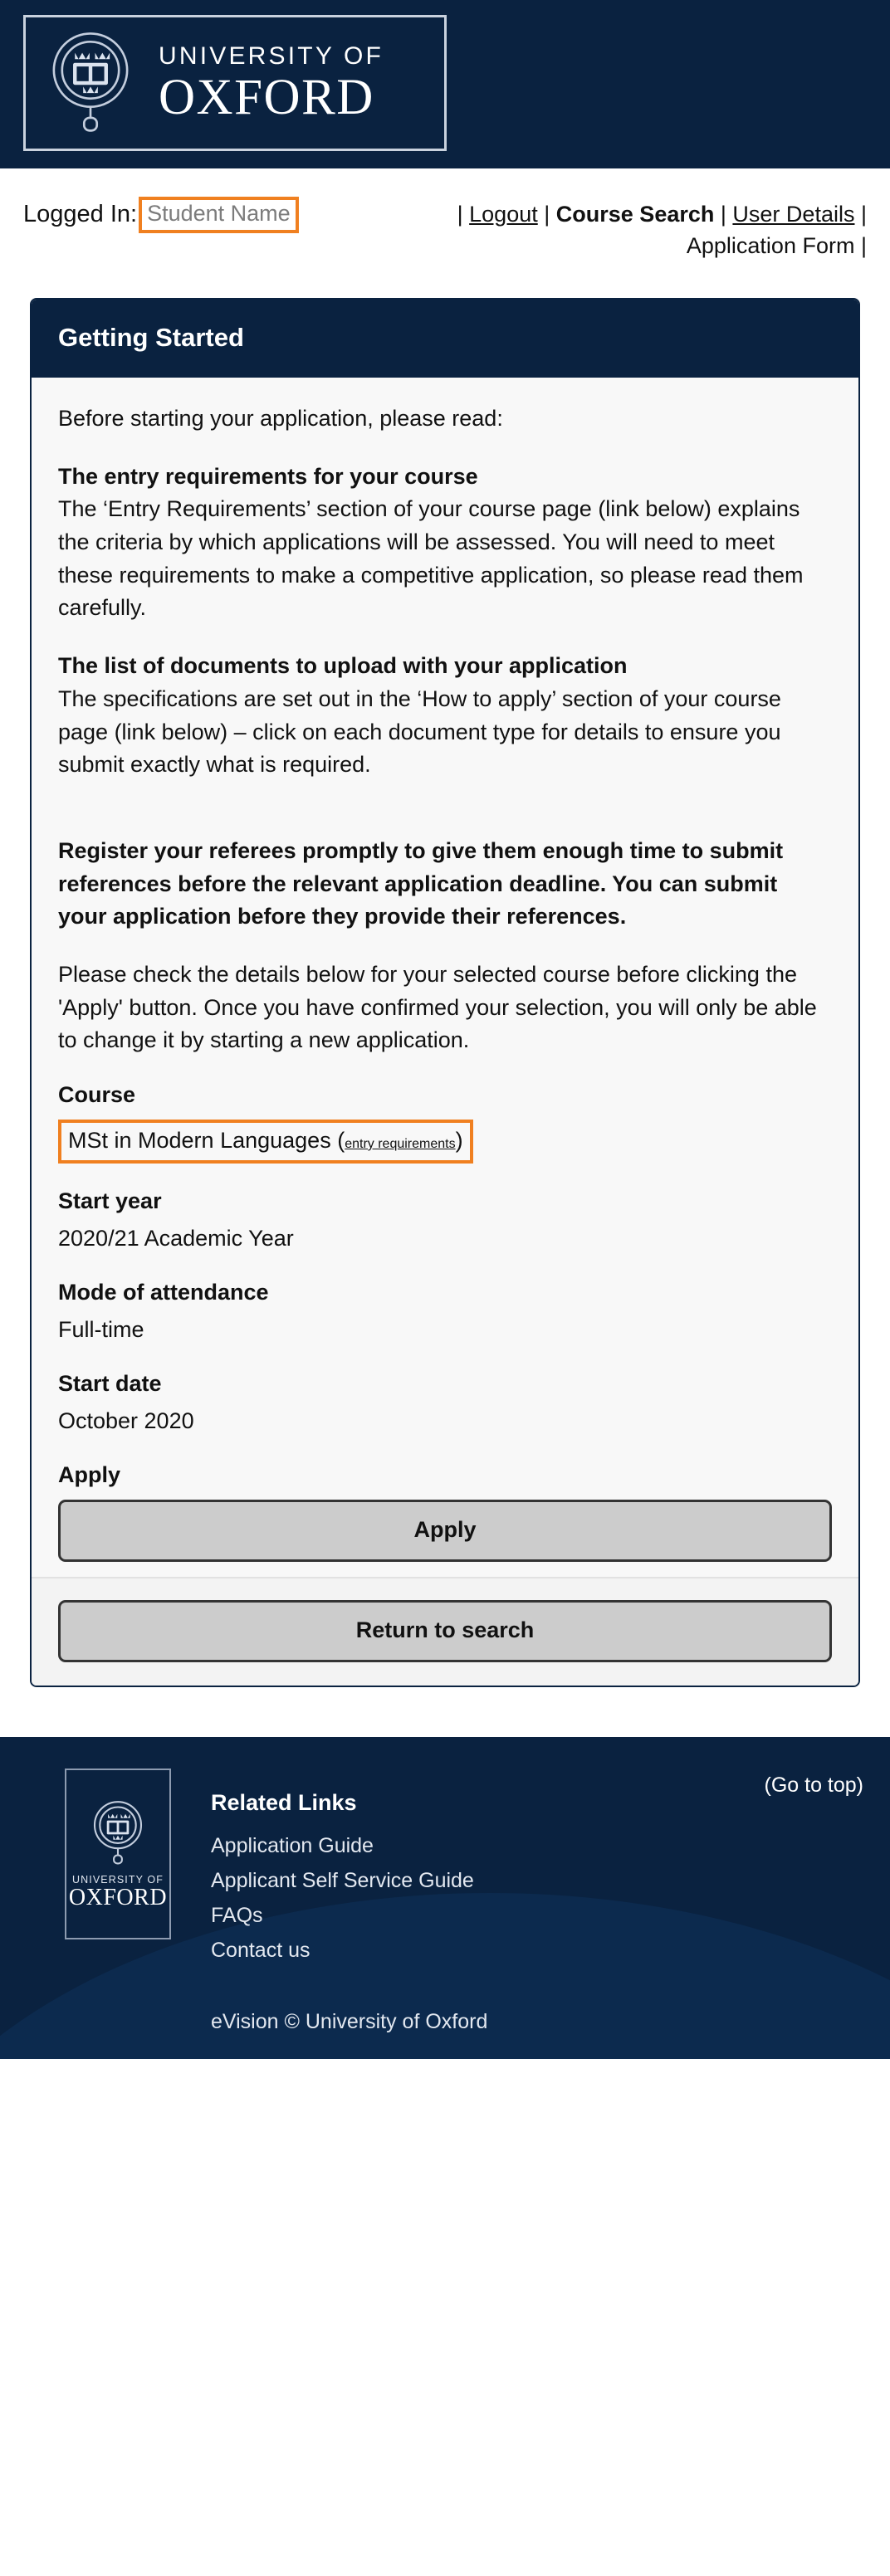 This screenshot has width=890, height=2576. What do you see at coordinates (176, 1239) in the screenshot?
I see `start-year-value: 2020/21 Academic Year` at bounding box center [176, 1239].